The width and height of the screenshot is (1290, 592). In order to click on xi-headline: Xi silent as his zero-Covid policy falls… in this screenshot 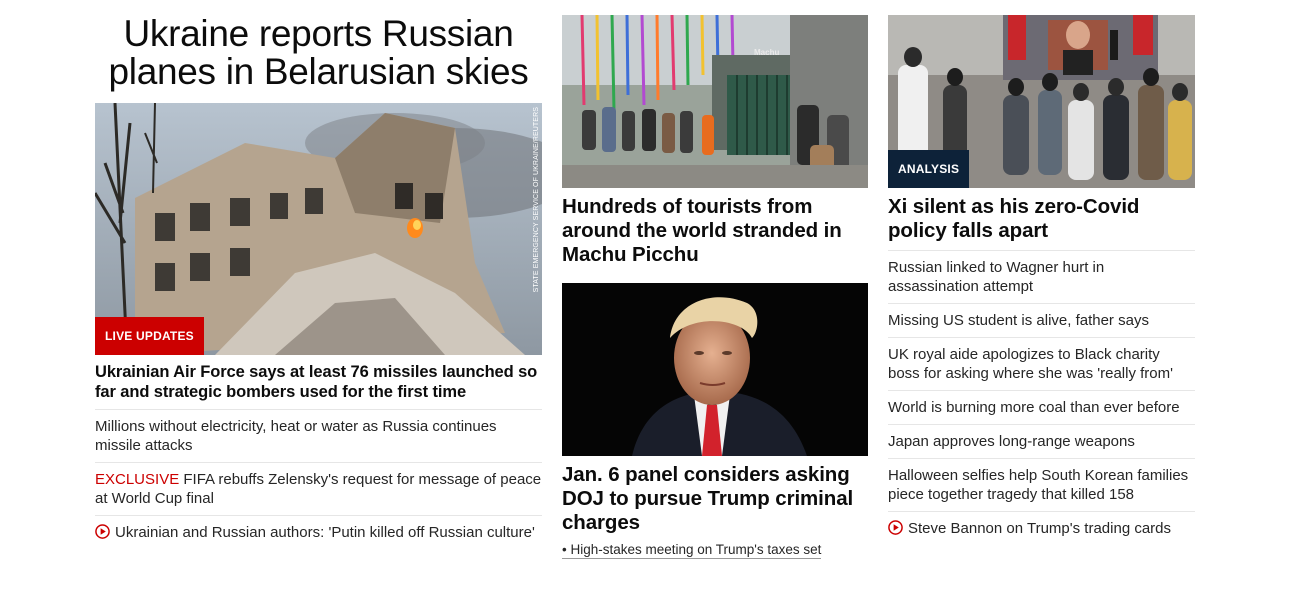, I will do `click(1041, 222)`.